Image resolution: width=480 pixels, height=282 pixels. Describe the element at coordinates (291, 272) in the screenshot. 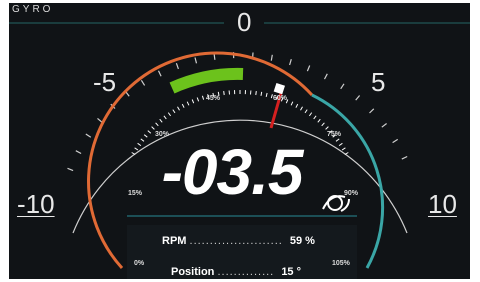

I see `position-value: 15 °` at that location.